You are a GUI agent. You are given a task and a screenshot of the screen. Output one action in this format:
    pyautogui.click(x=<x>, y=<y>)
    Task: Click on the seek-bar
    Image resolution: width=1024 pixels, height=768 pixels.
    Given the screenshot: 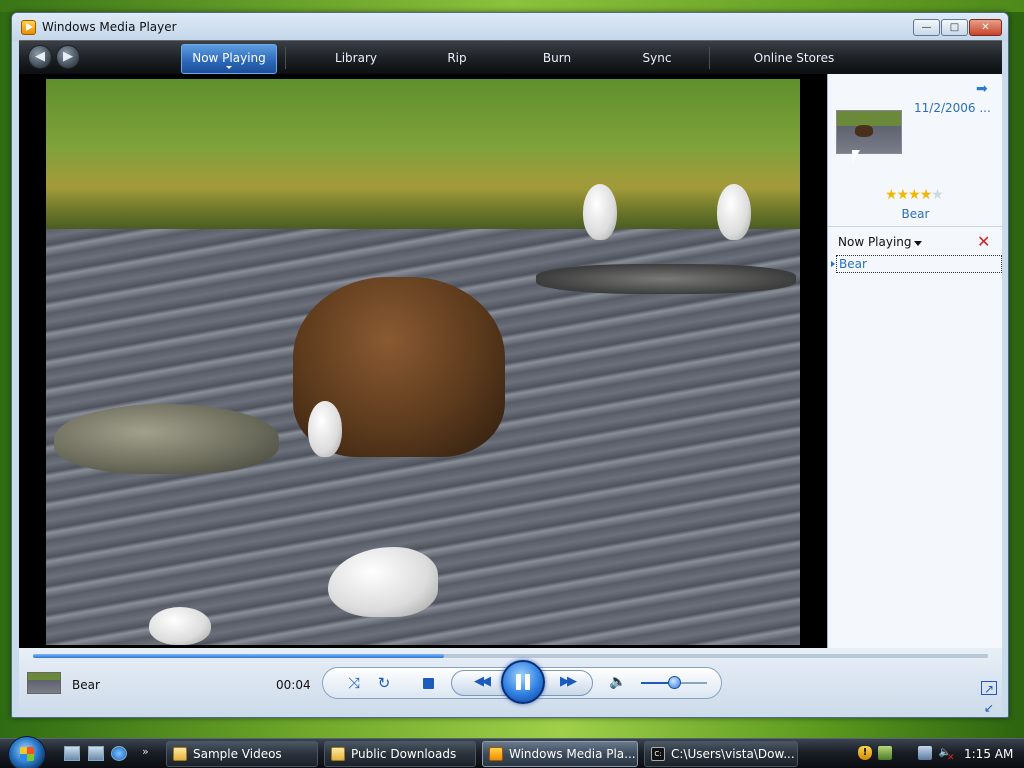 What is the action you would take?
    pyautogui.click(x=510, y=656)
    